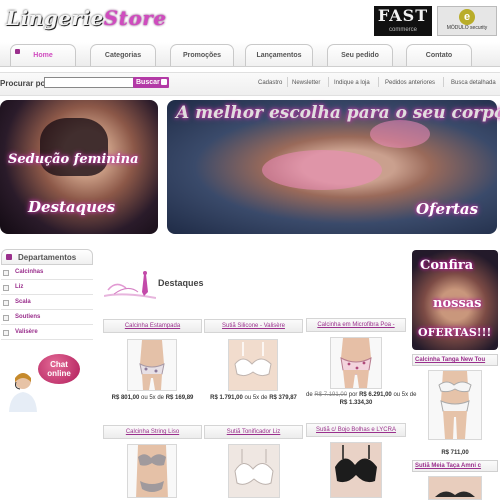 The height and width of the screenshot is (500, 500). Describe the element at coordinates (9, 257) in the screenshot. I see `departments-icon` at that location.